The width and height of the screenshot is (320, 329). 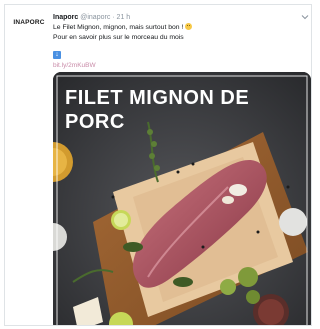 I want to click on handle: @inaporc, so click(x=95, y=17).